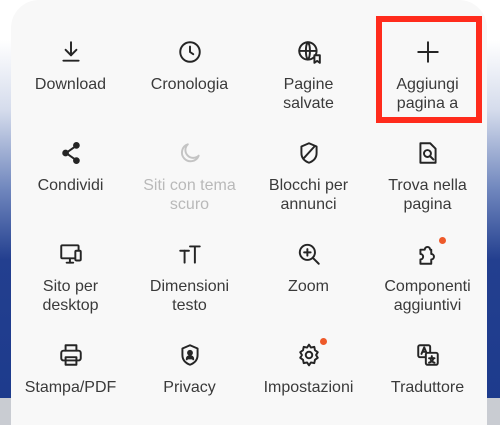  Describe the element at coordinates (189, 296) in the screenshot. I see `menu-item-label: Dimensioni testo` at that location.